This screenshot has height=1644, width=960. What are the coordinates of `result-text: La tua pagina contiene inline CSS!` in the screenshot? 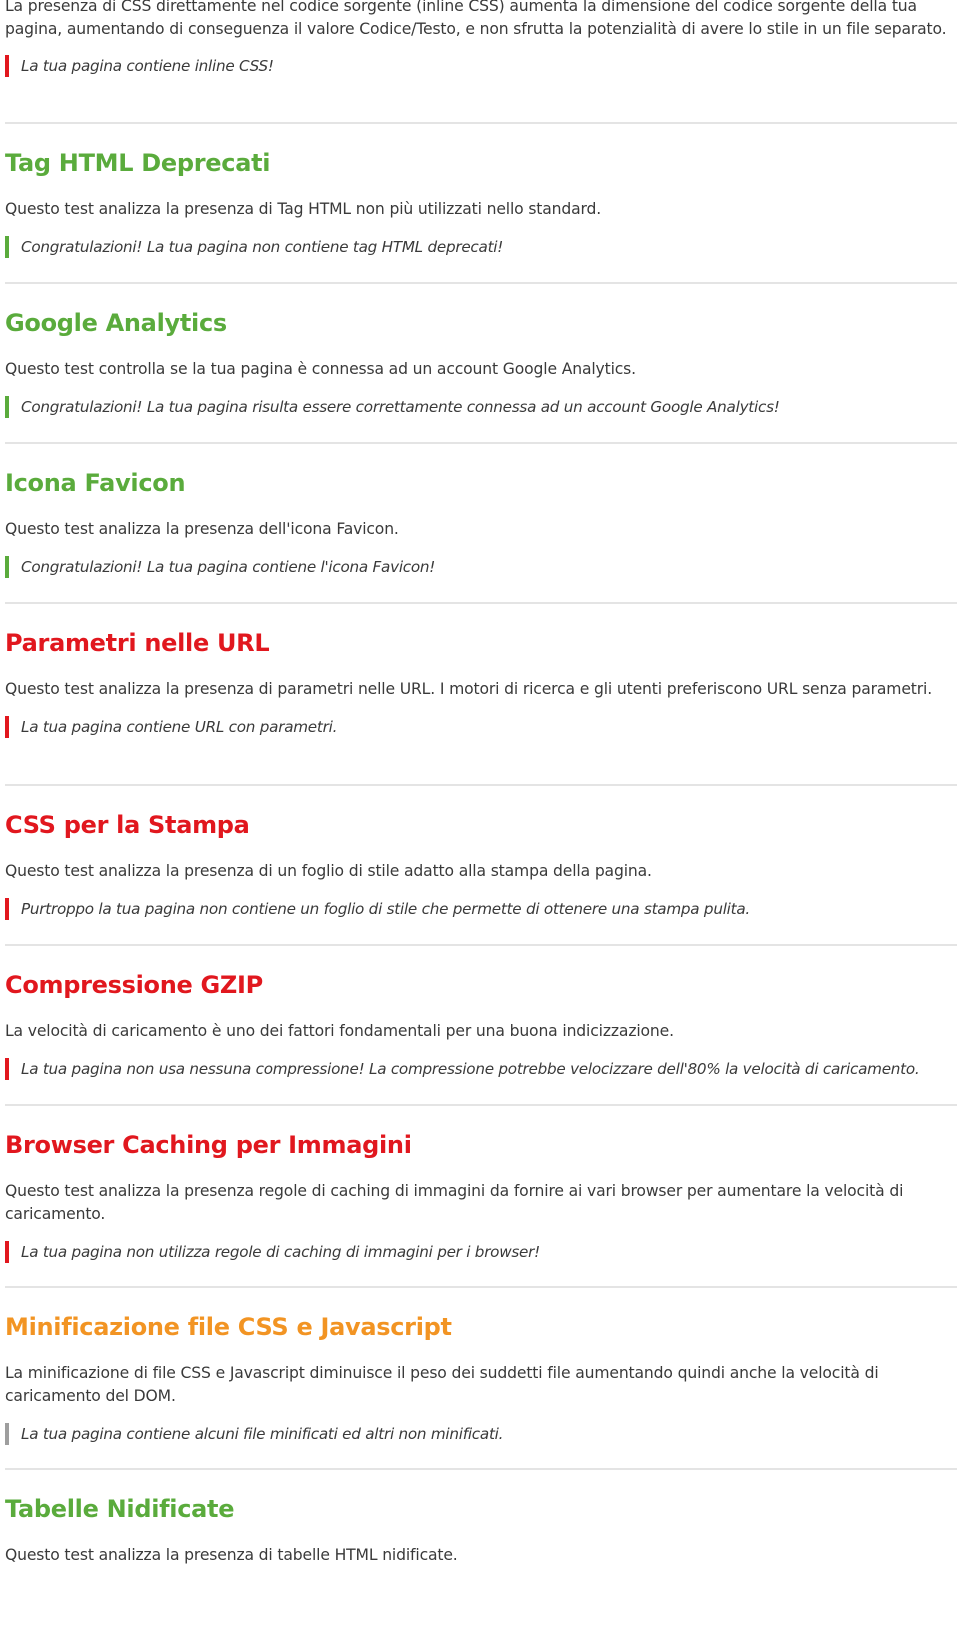 It's located at (147, 66).